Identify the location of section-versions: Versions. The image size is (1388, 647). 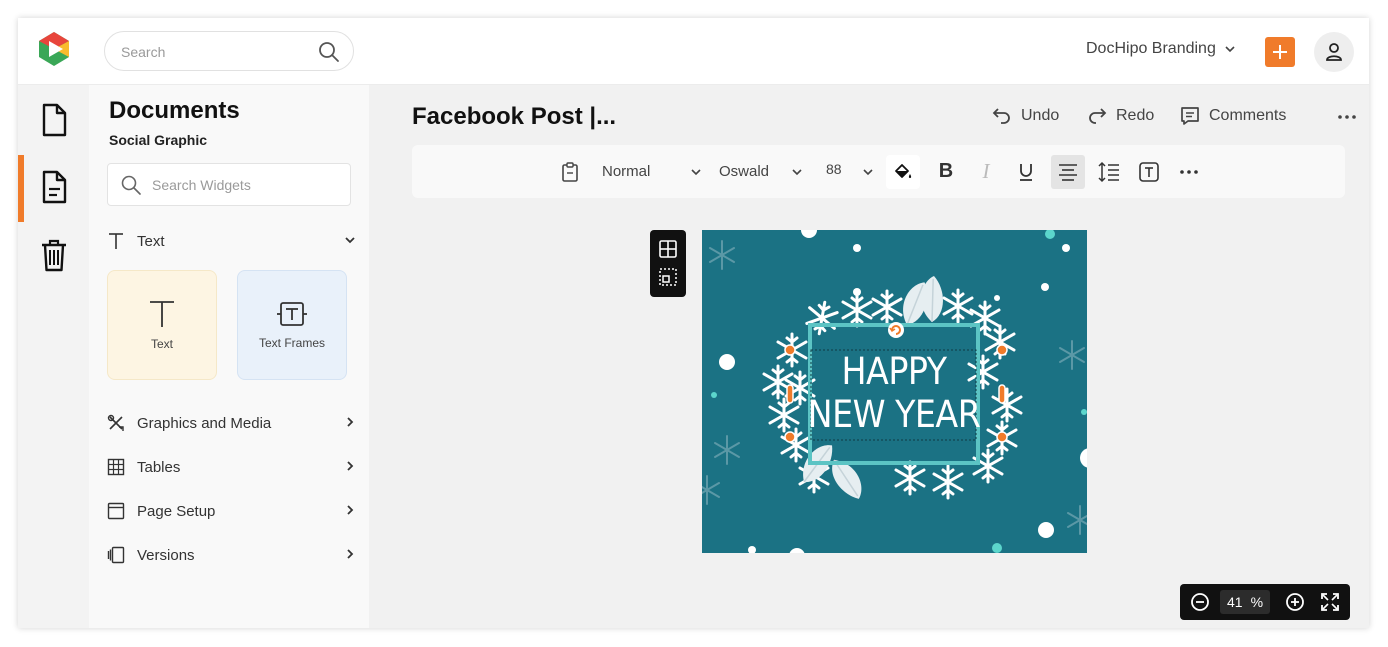
(232, 555).